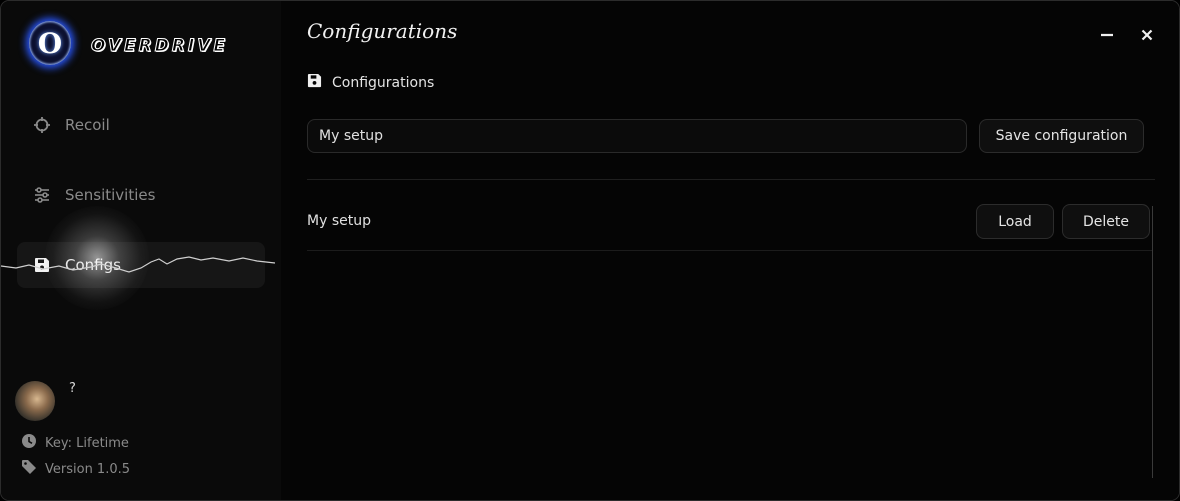 This screenshot has height=501, width=1180. Describe the element at coordinates (159, 46) in the screenshot. I see `logo-wordmark: OVERDRIVE` at that location.